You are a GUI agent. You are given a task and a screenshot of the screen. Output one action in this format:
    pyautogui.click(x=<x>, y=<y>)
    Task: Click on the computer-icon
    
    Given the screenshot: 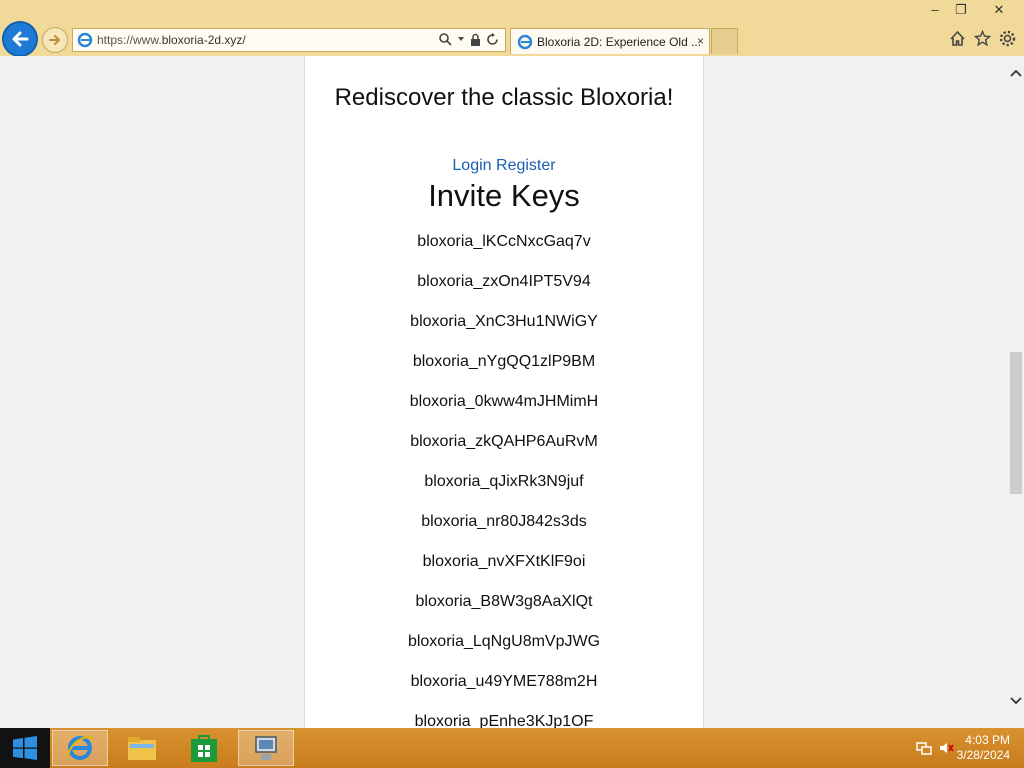 What is the action you would take?
    pyautogui.click(x=266, y=748)
    